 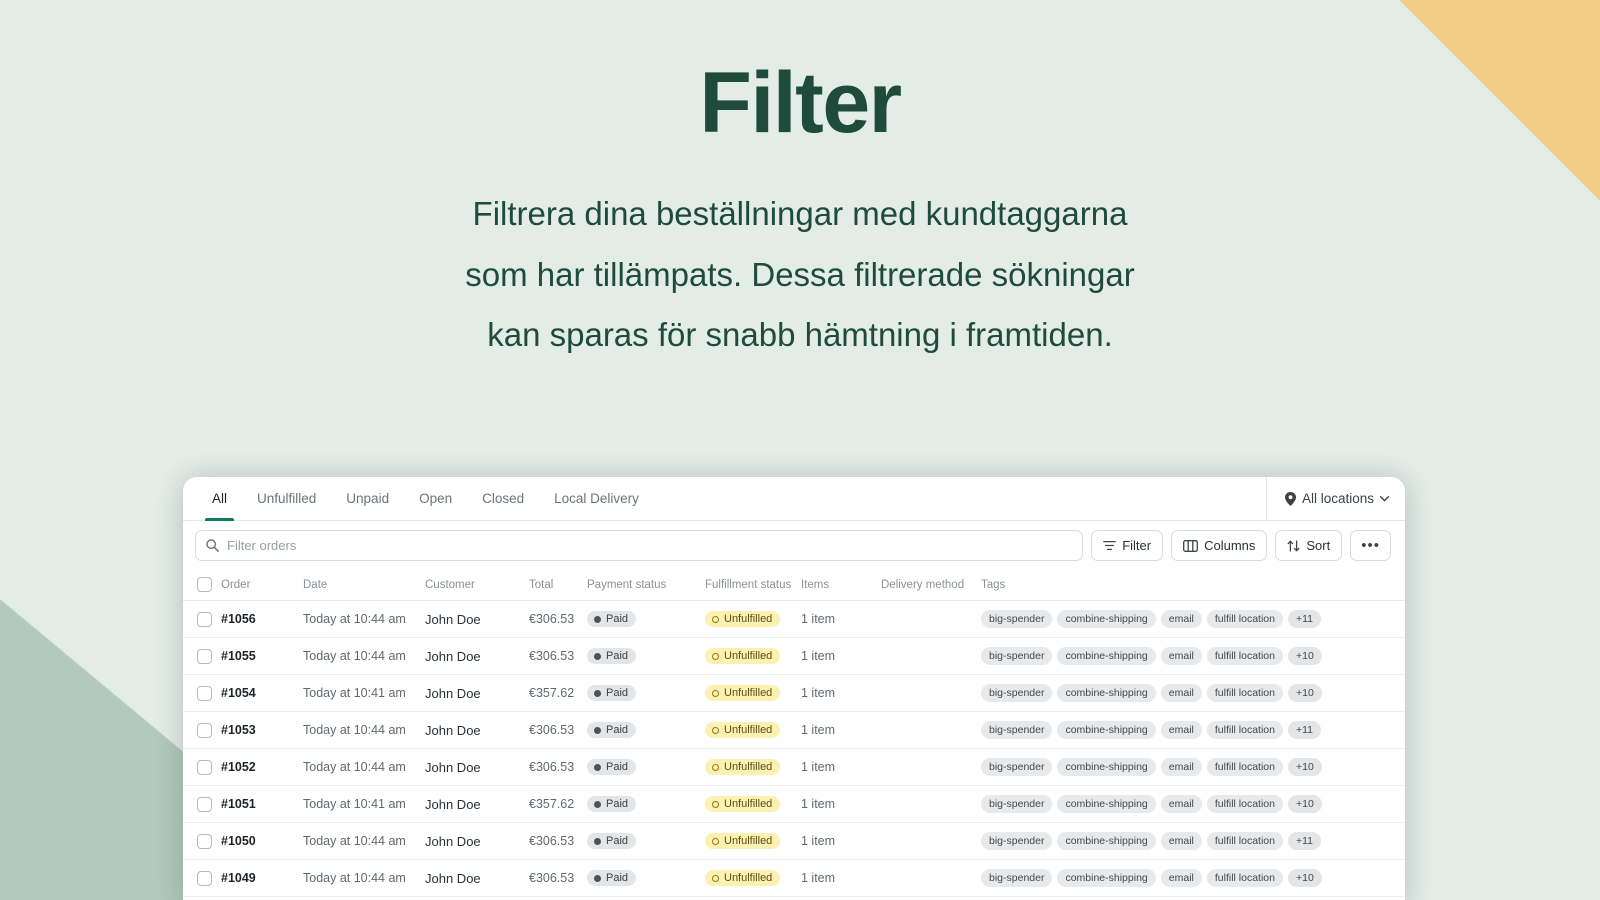 What do you see at coordinates (286, 498) in the screenshot?
I see `tab-unfulfilled: Unfulfilled` at bounding box center [286, 498].